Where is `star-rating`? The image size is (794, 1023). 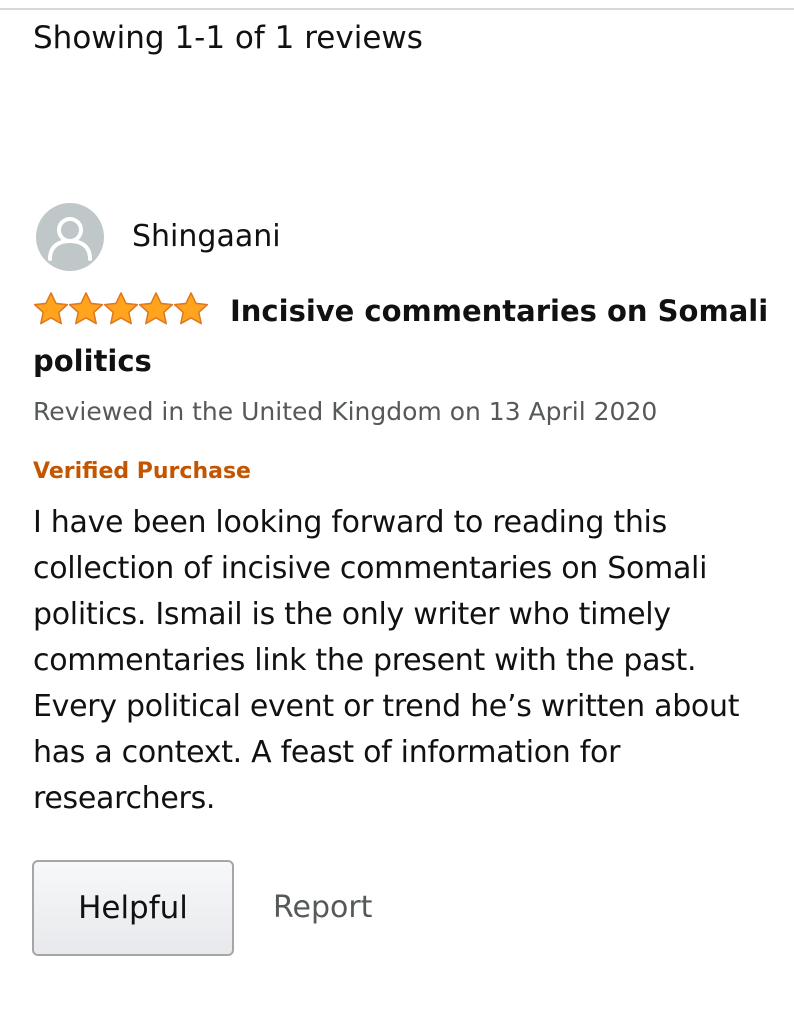 star-rating is located at coordinates (121, 314).